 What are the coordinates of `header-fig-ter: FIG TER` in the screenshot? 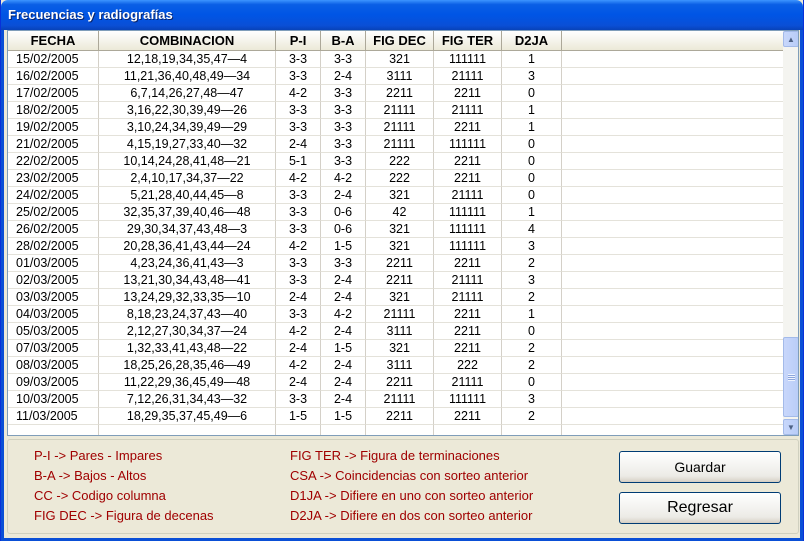 It's located at (468, 41).